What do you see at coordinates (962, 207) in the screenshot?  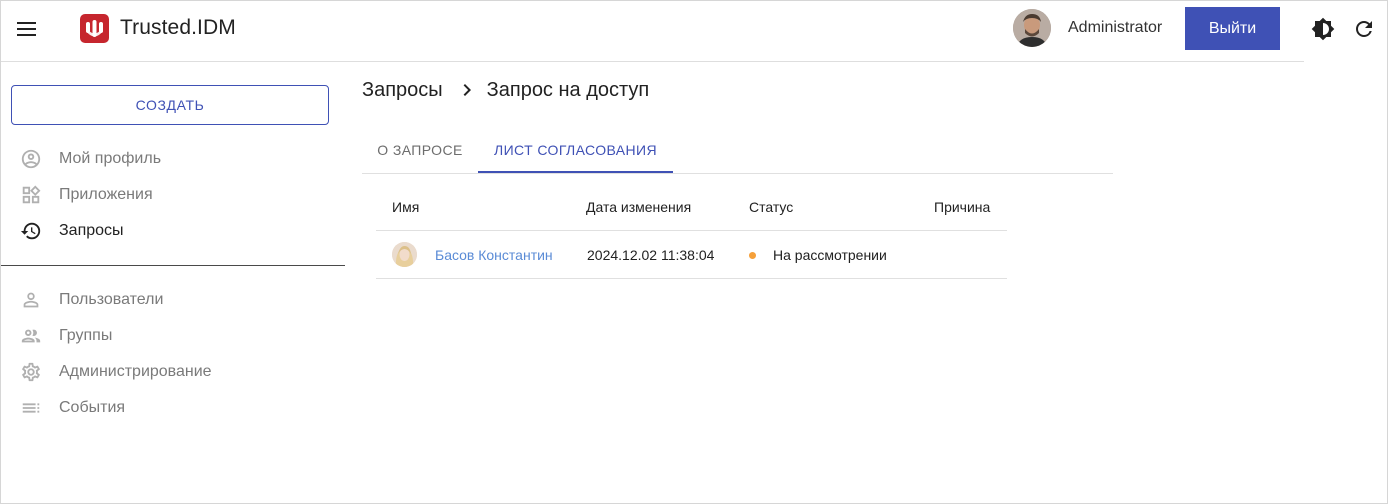 I see `column-header-reason: Причина` at bounding box center [962, 207].